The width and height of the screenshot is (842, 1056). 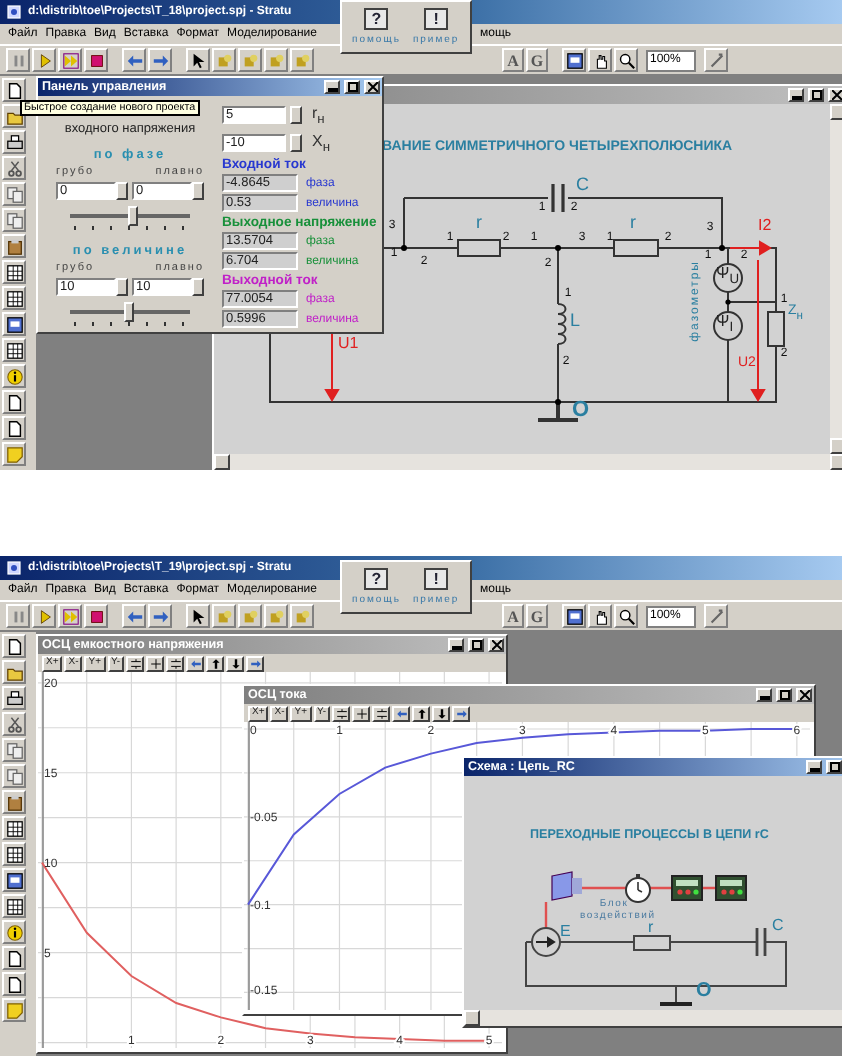 I want to click on slider-thumb, so click(x=133, y=216).